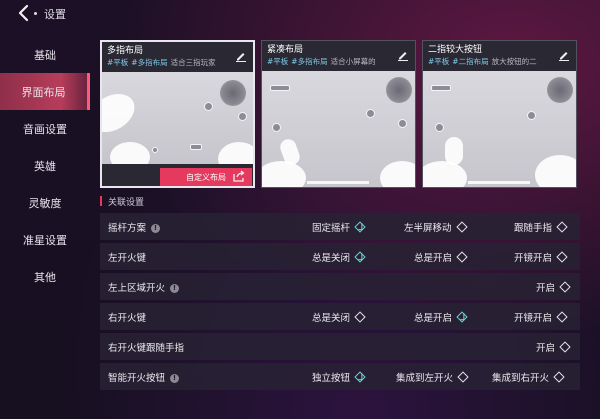 The width and height of the screenshot is (600, 419). What do you see at coordinates (146, 347) in the screenshot?
I see `setting-label: 右开火键跟随手指` at bounding box center [146, 347].